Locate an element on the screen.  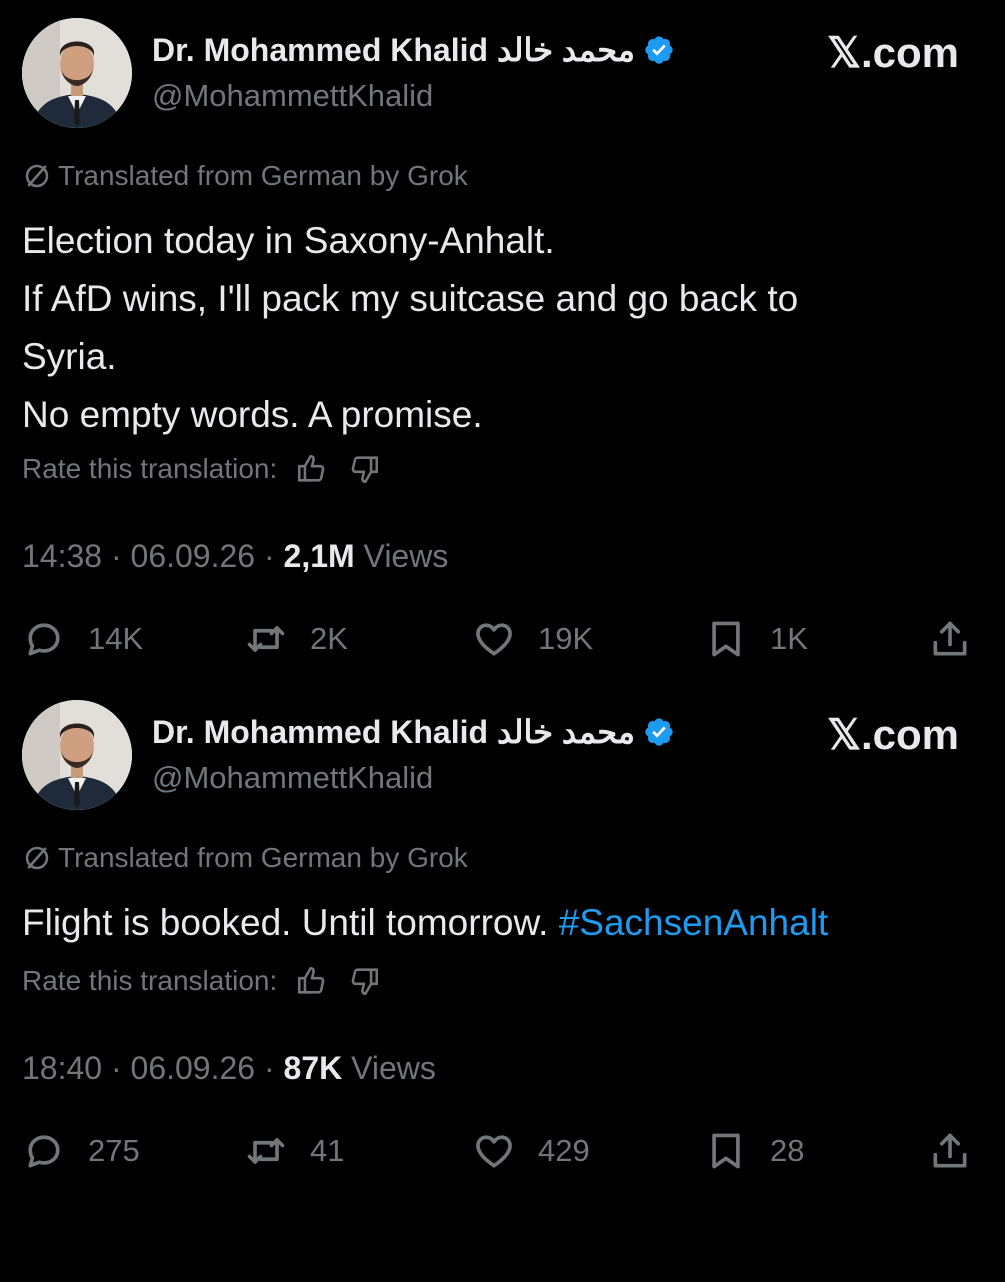
repost-count: 2K is located at coordinates (329, 638).